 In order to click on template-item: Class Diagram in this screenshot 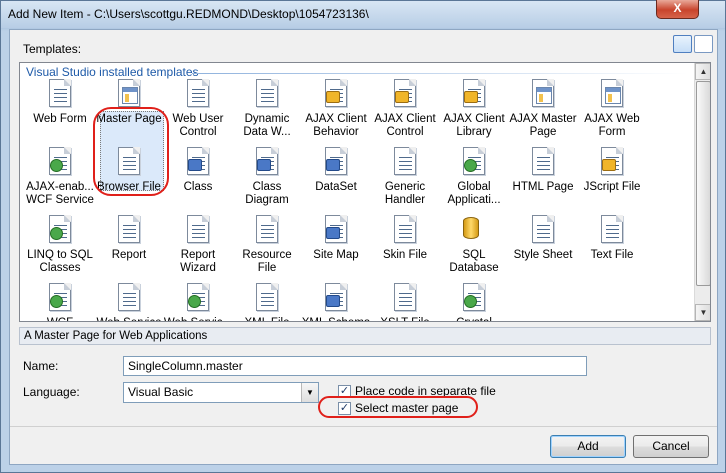, I will do `click(267, 176)`.